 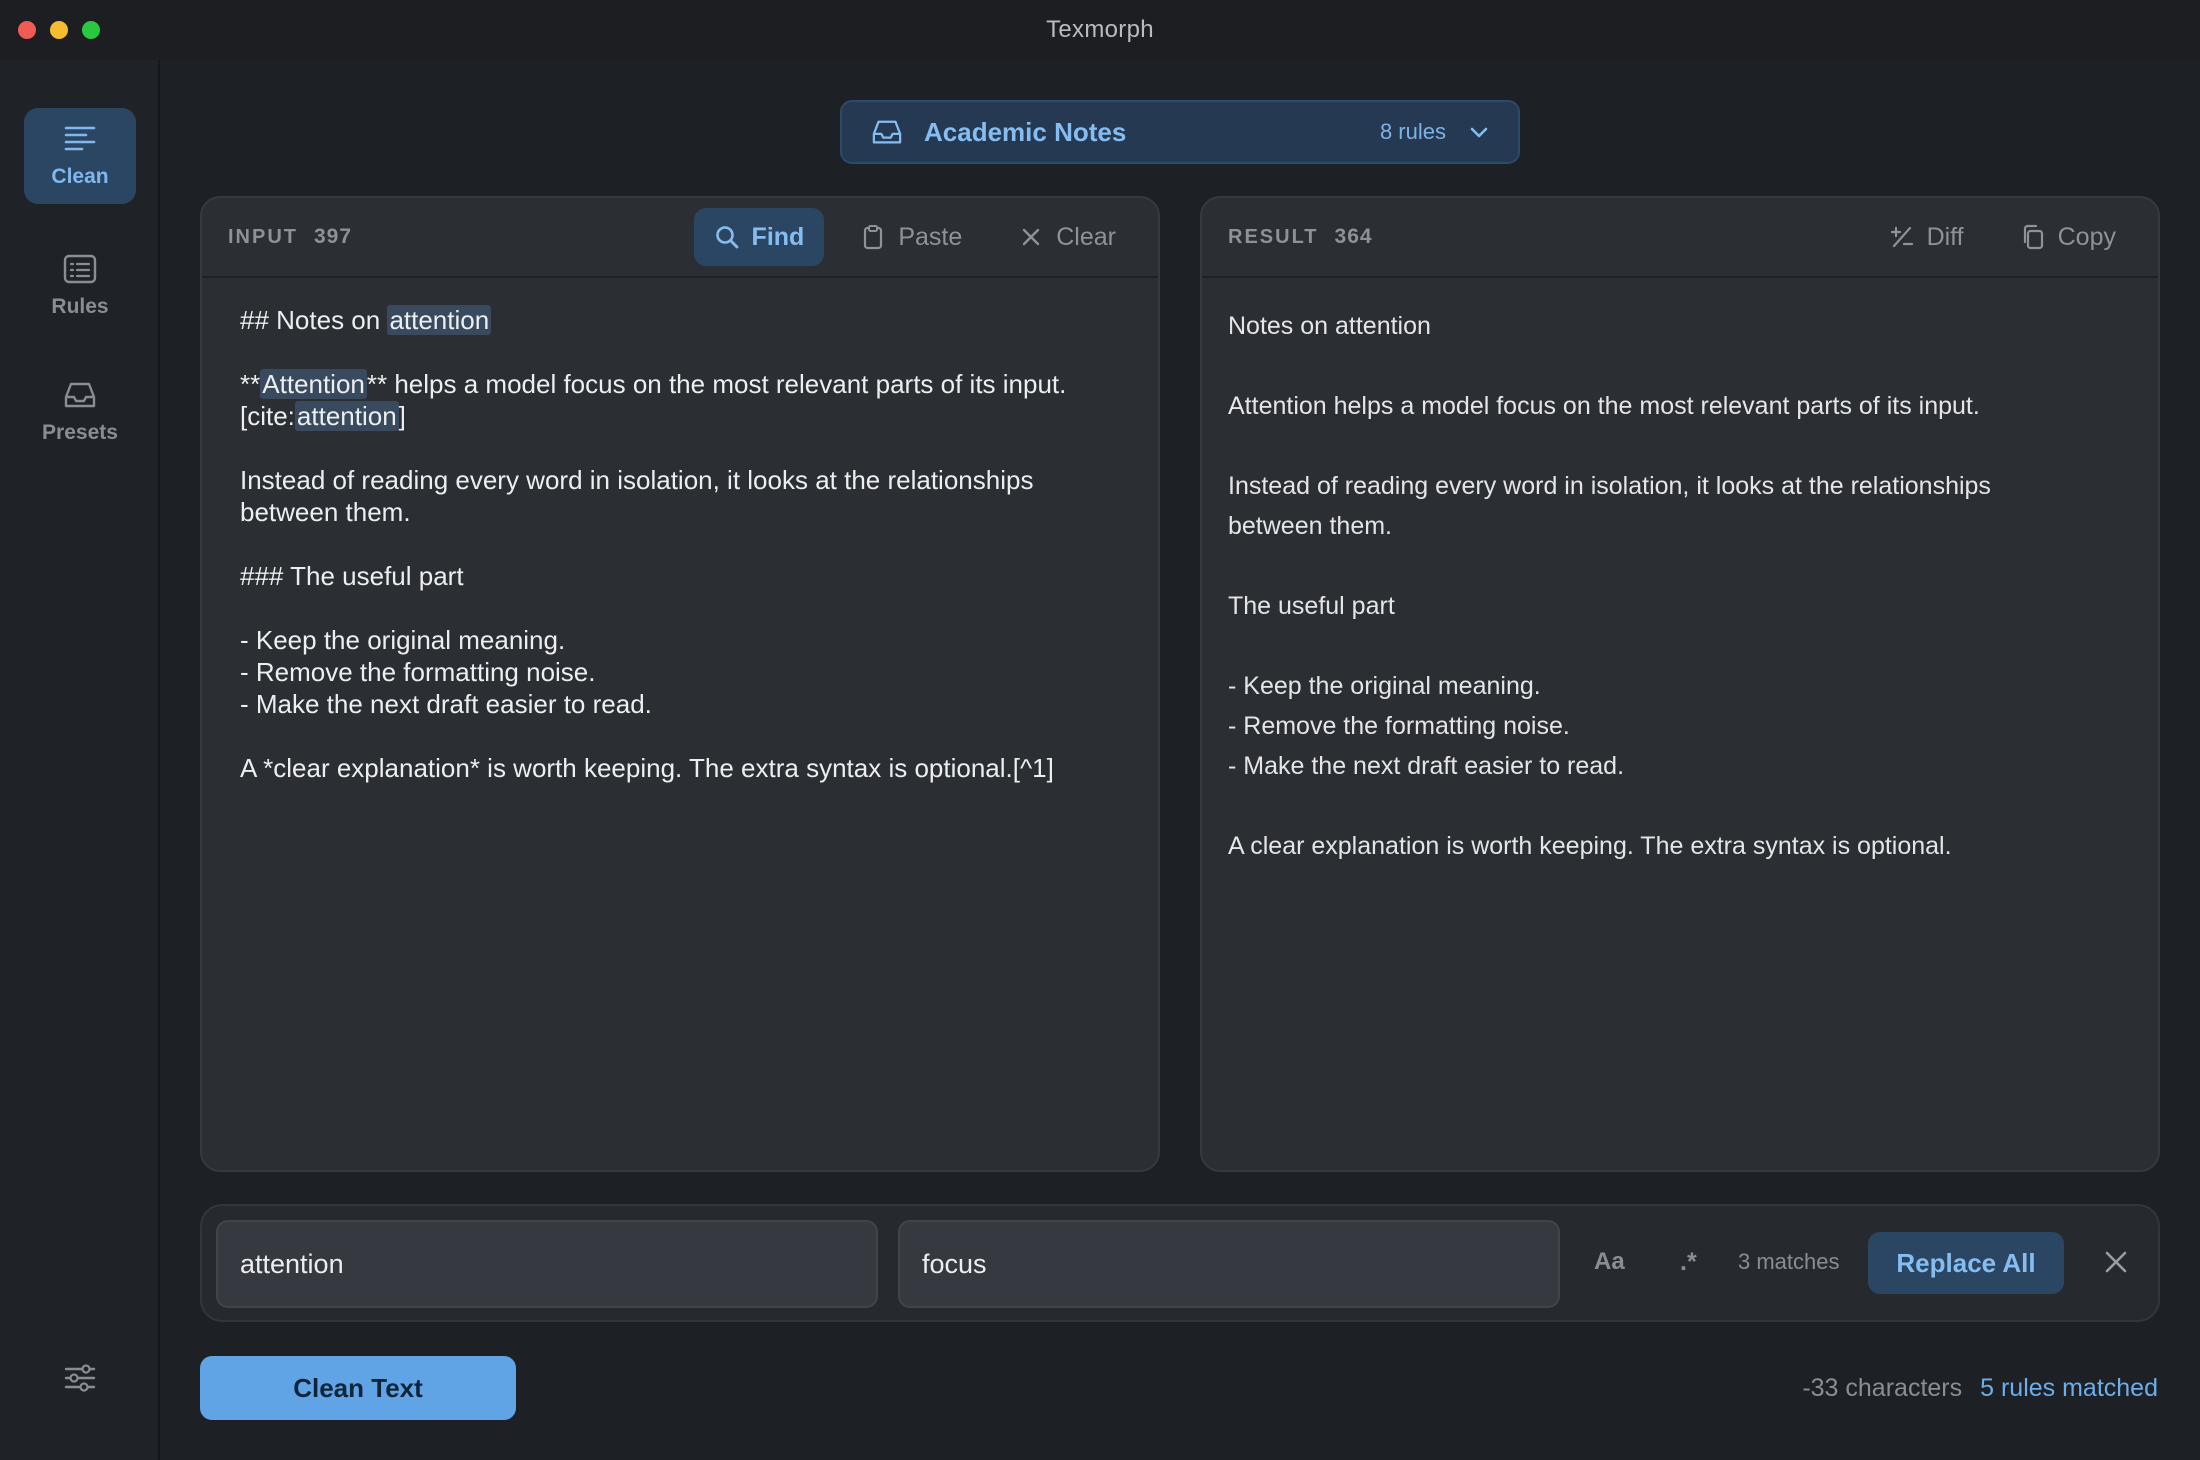 I want to click on preset-selector: Academic Notes 8 rules, so click(x=1180, y=132).